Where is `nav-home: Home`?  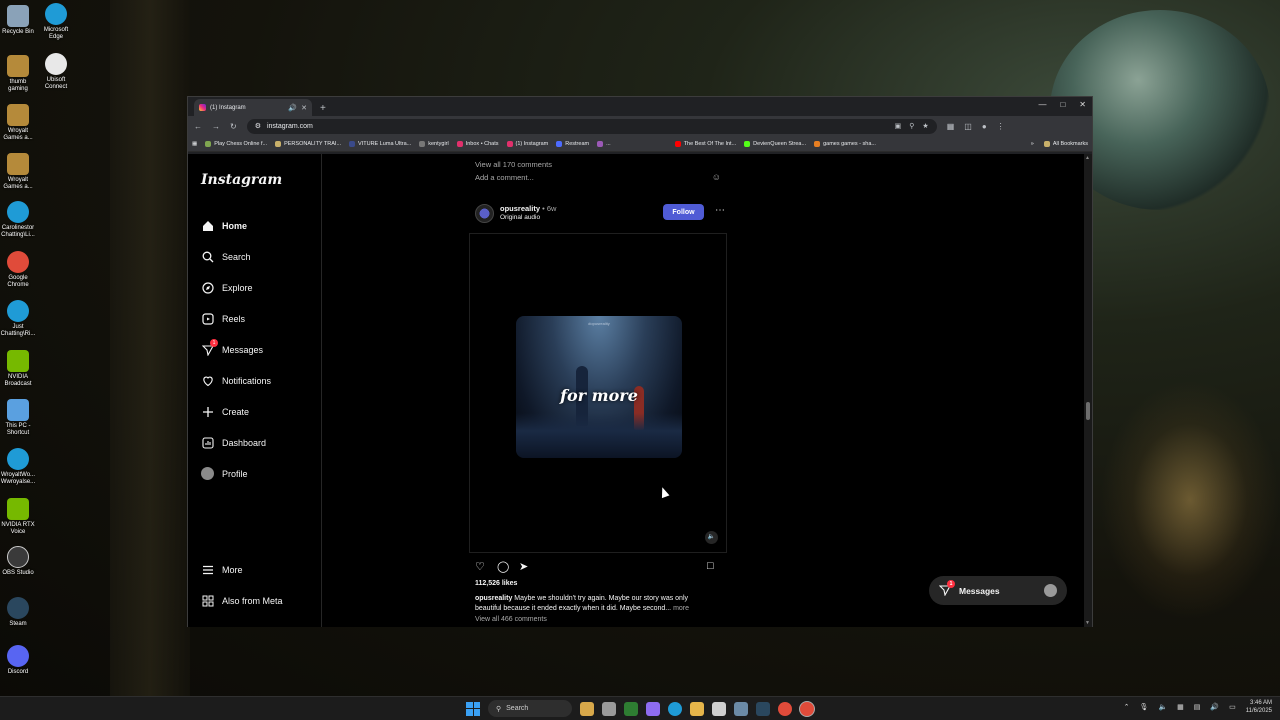
nav-home: Home is located at coordinates (224, 225).